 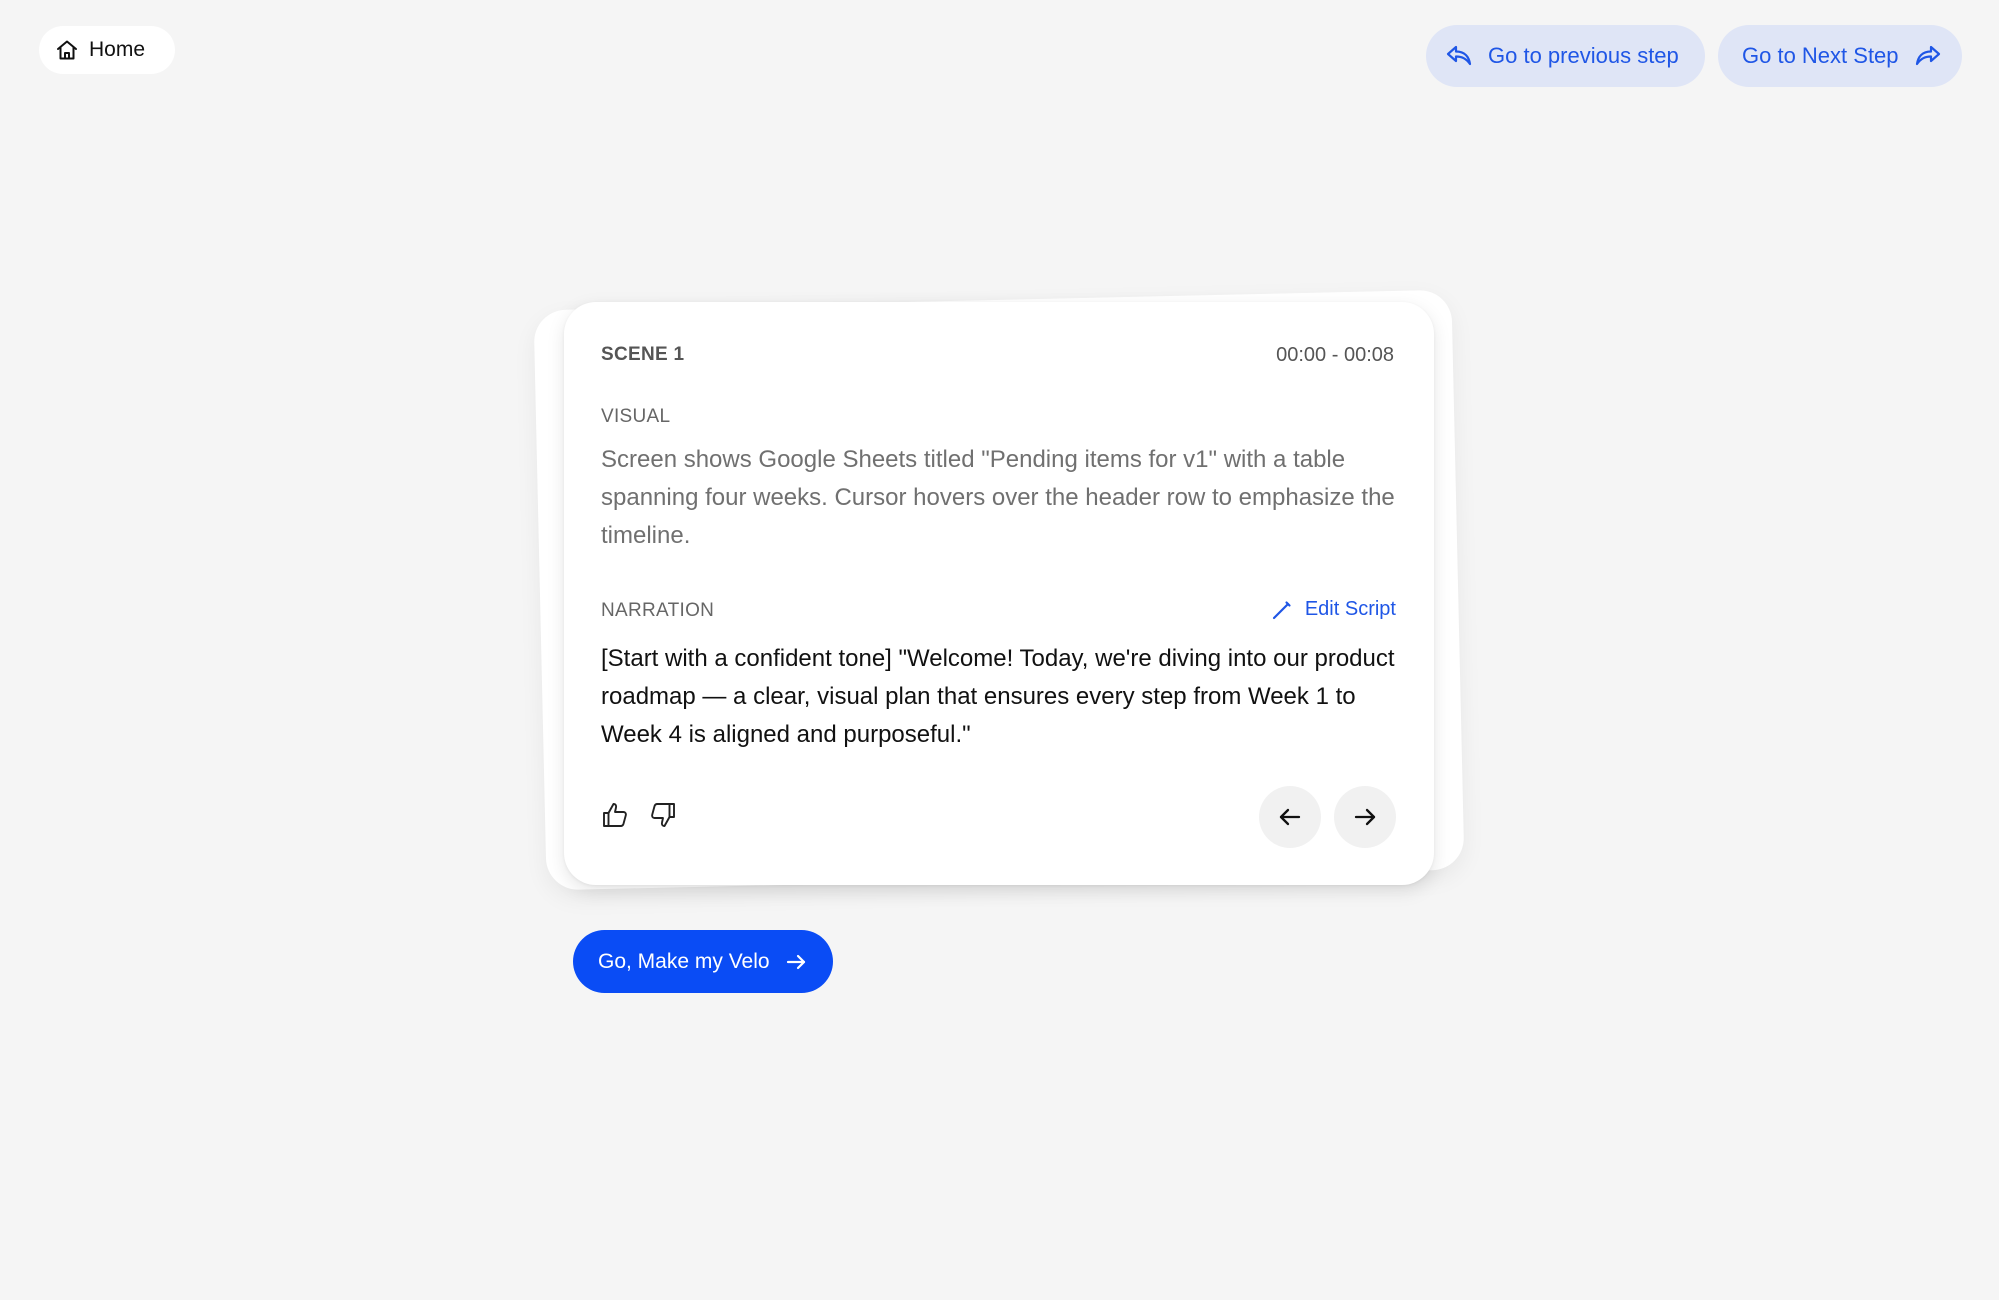 I want to click on previous-step-button: Go to previous step, so click(x=1565, y=56).